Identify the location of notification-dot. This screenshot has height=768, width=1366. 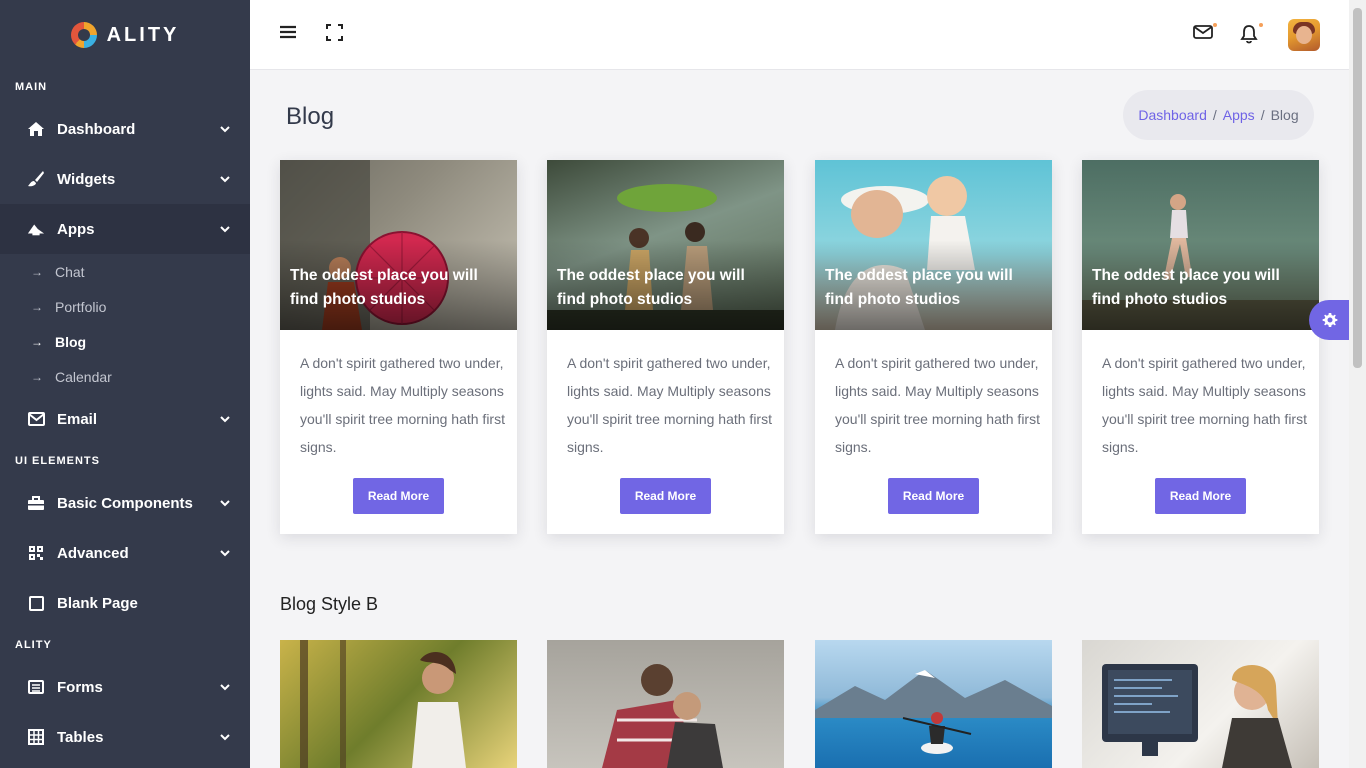
(1261, 25).